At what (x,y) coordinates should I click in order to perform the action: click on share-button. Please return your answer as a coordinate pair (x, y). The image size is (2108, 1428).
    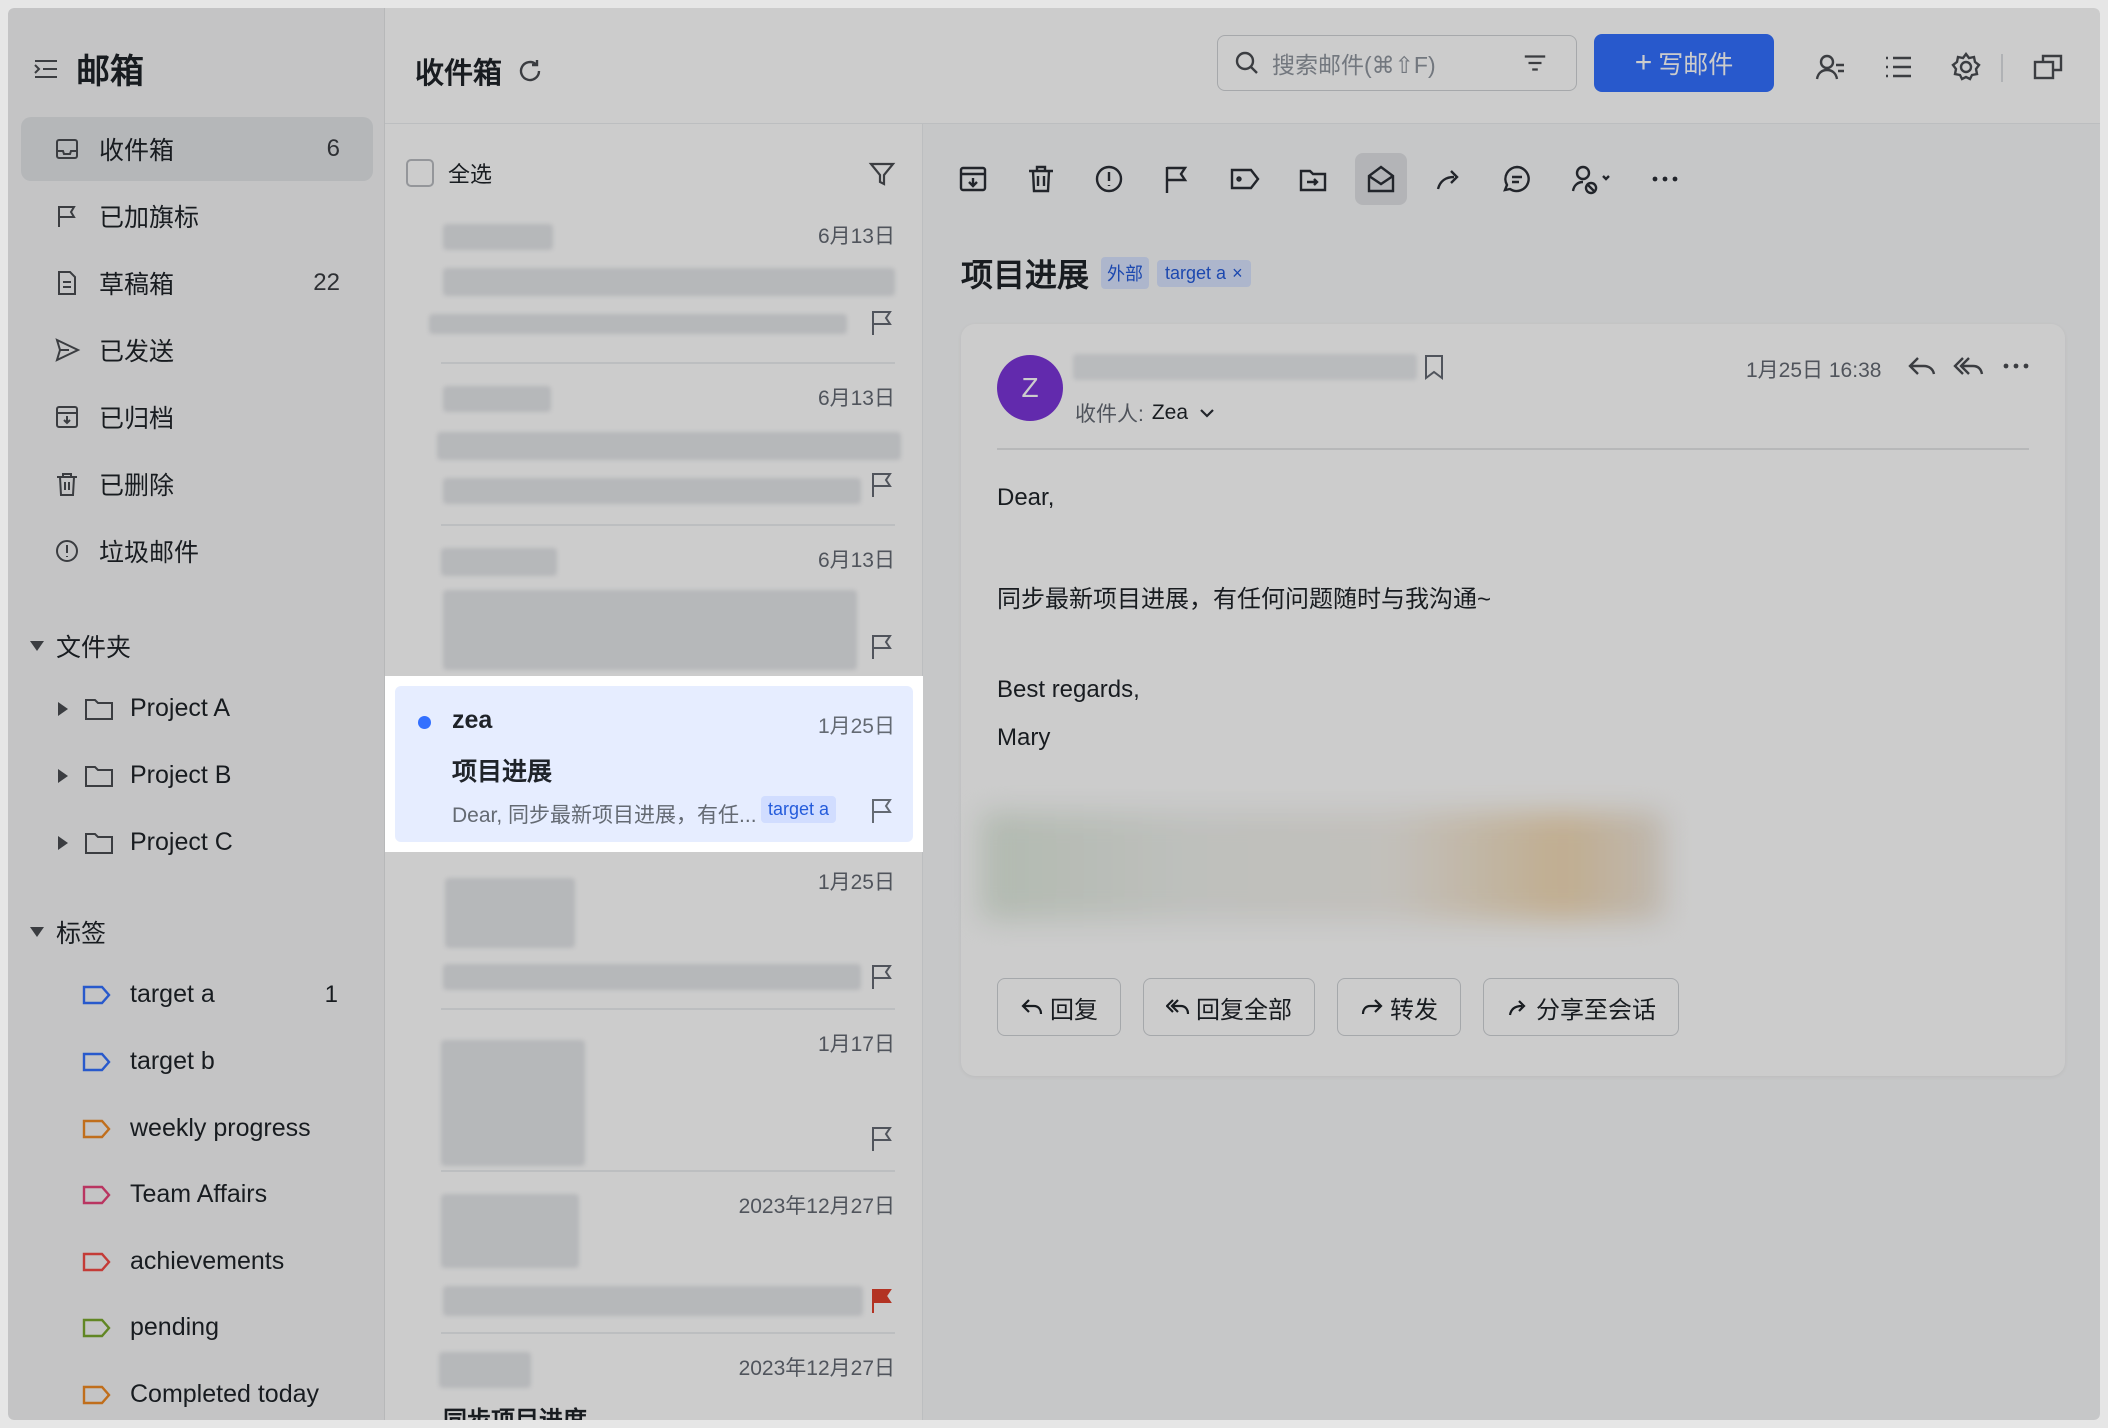
    Looking at the image, I should click on (1449, 179).